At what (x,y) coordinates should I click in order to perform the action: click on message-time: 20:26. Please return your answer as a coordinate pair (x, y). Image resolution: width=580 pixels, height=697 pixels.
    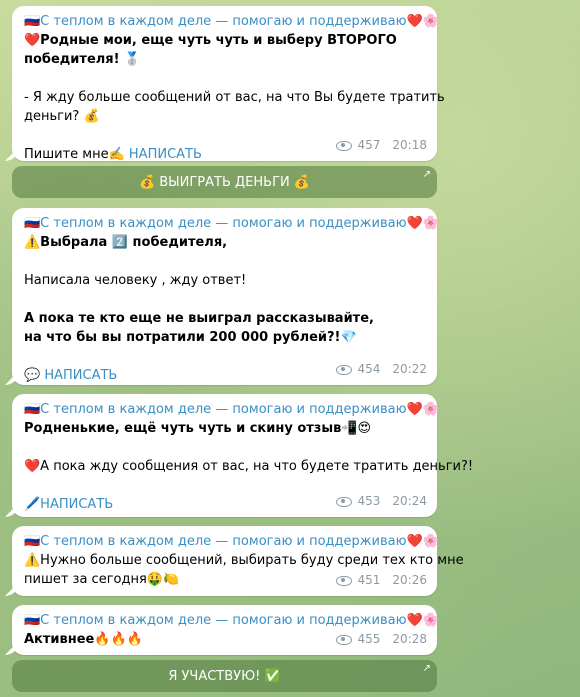
    Looking at the image, I should click on (409, 580).